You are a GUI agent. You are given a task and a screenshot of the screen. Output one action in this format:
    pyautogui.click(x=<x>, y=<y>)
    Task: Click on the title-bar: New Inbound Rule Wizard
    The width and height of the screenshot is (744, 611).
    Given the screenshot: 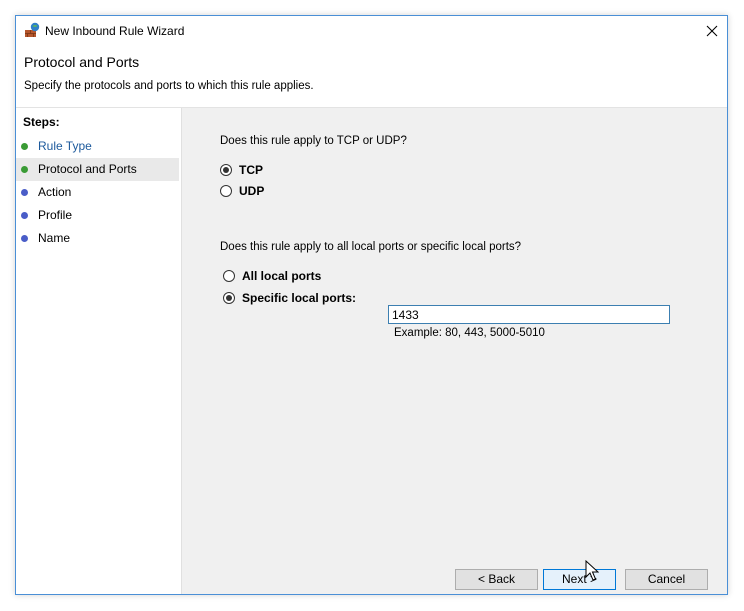 What is the action you would take?
    pyautogui.click(x=371, y=31)
    